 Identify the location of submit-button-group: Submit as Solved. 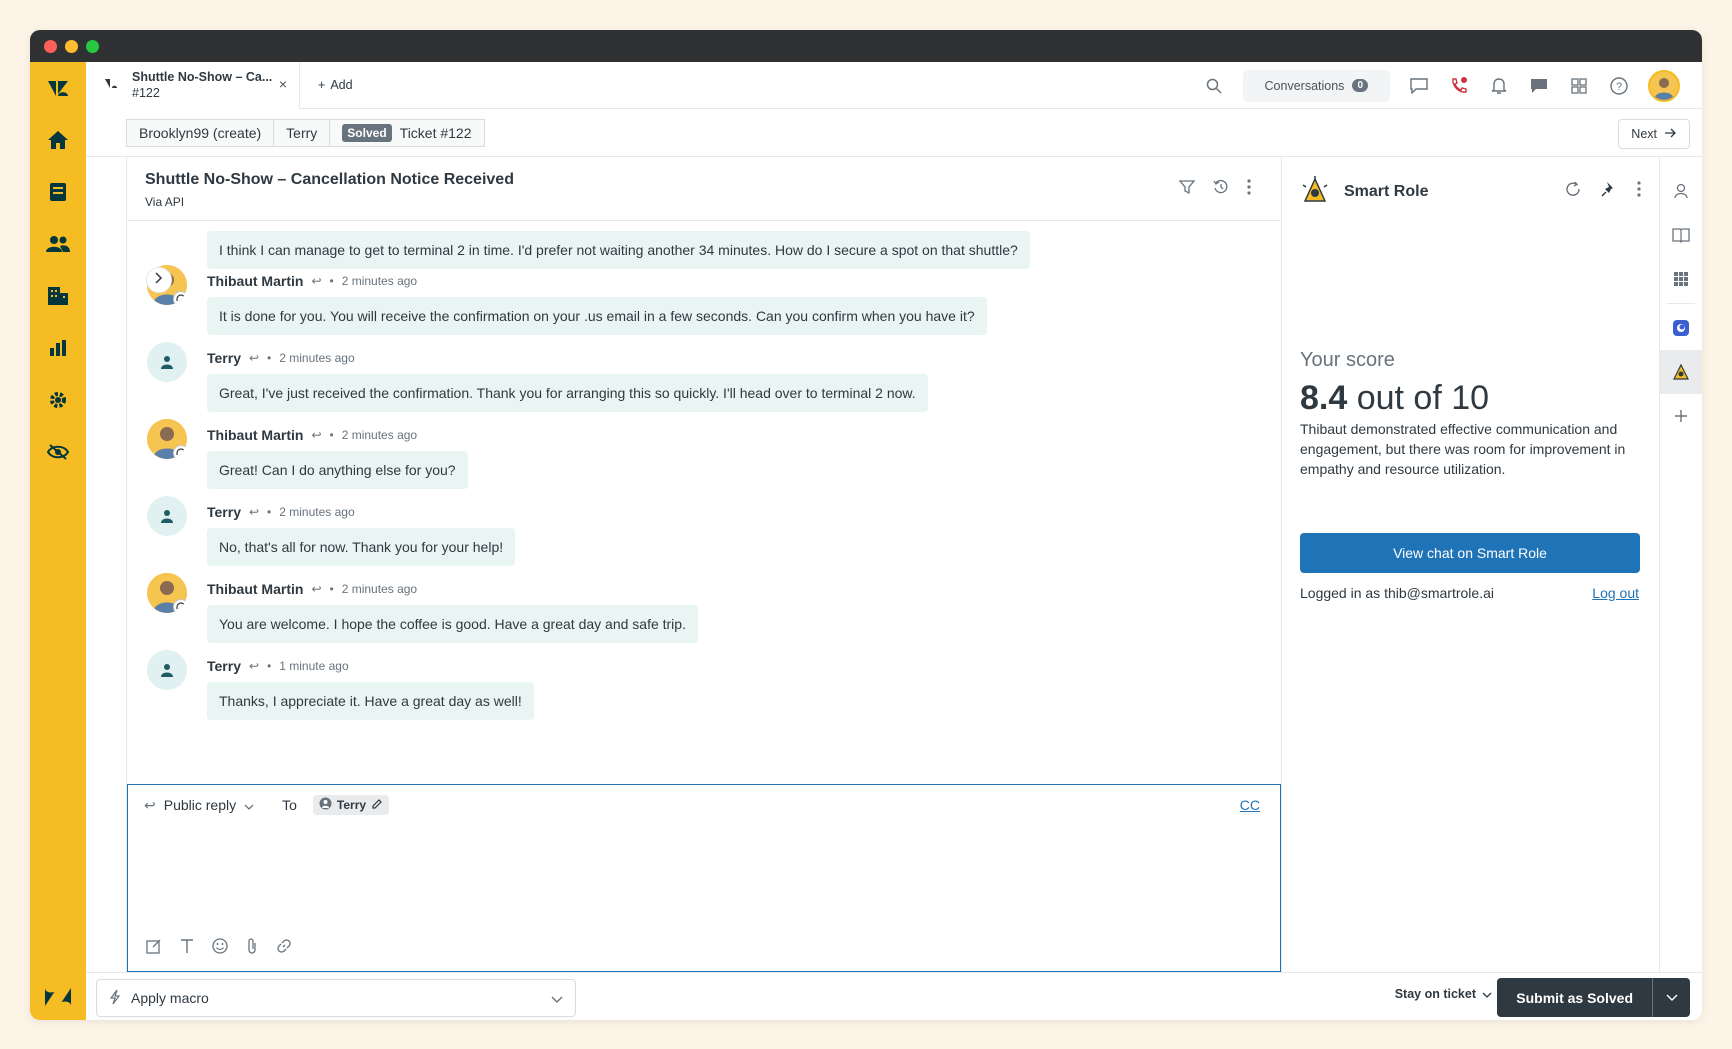
(1593, 997).